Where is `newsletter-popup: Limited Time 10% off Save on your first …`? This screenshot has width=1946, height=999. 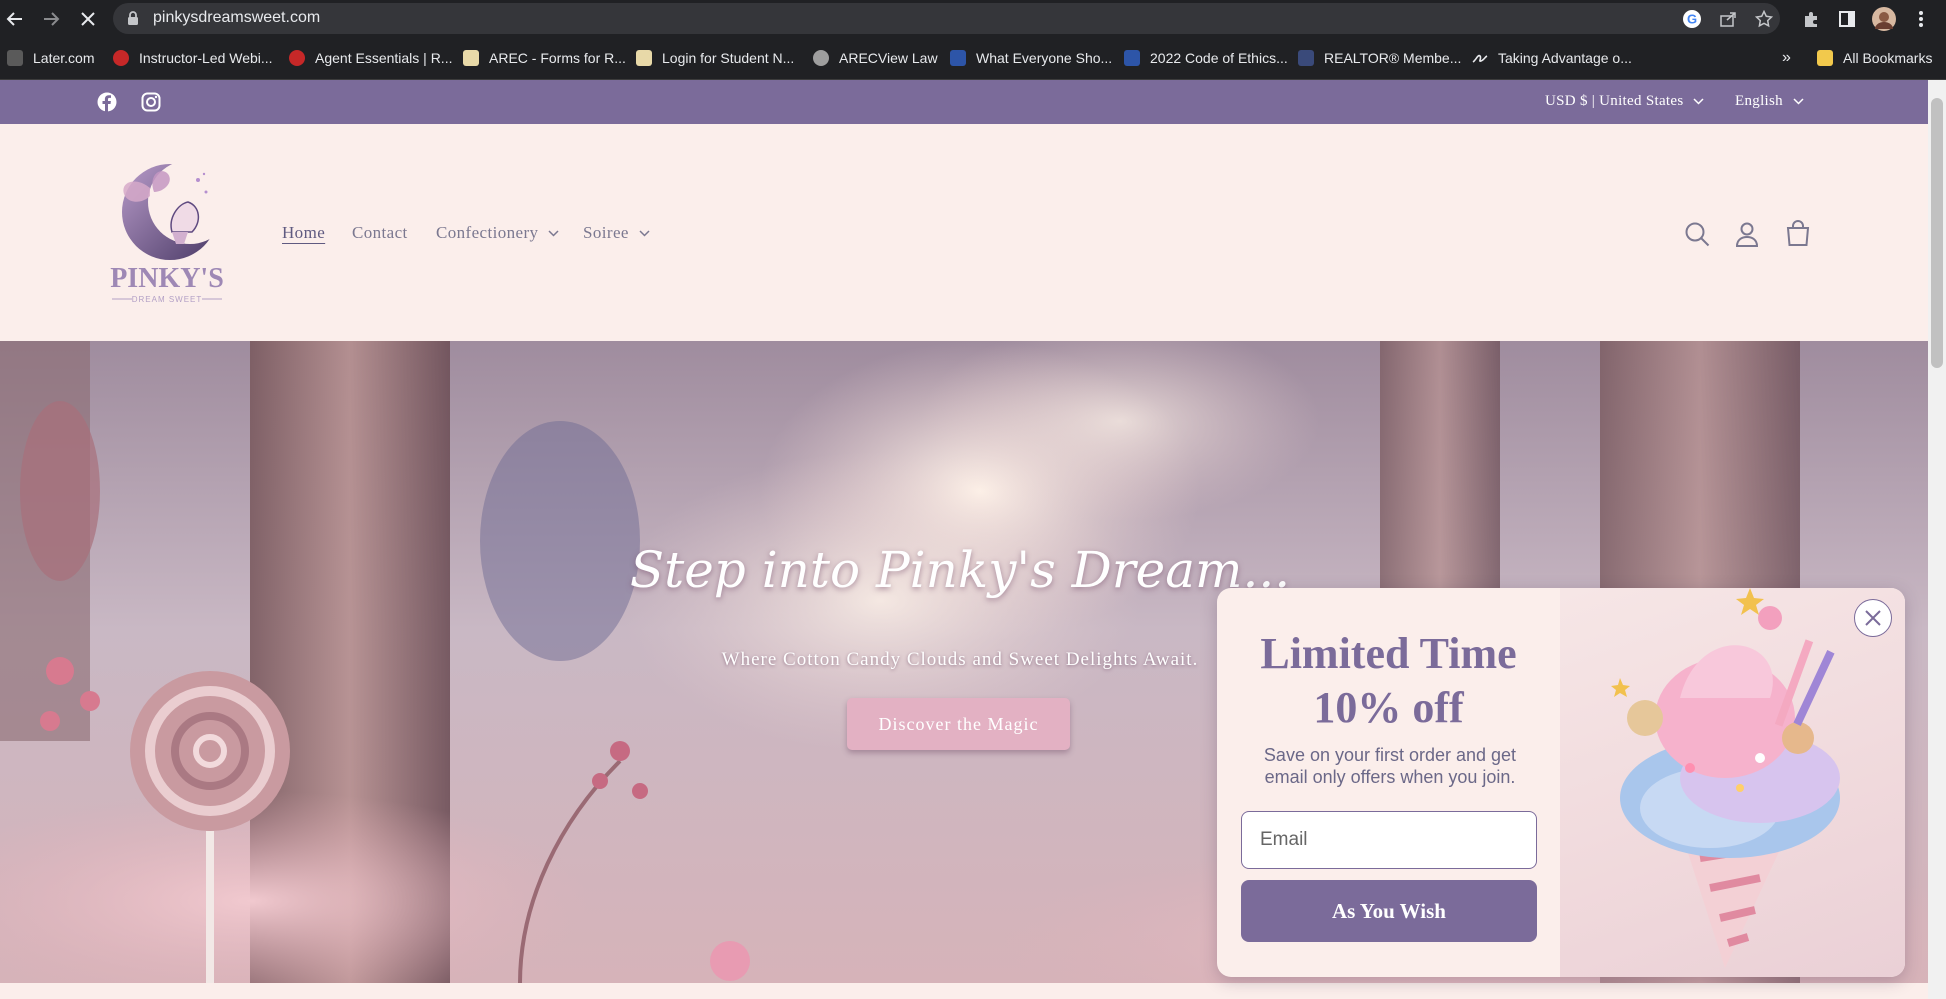 newsletter-popup: Limited Time 10% off Save on your first … is located at coordinates (1561, 782).